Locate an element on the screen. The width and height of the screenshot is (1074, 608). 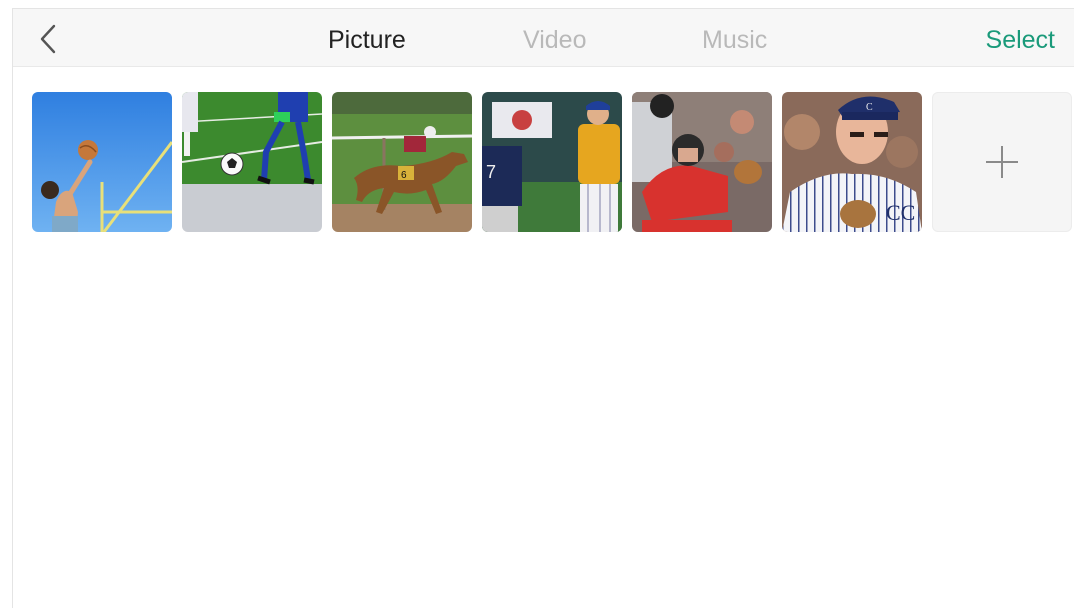
thumbnail-horse-race: 6 is located at coordinates (402, 162).